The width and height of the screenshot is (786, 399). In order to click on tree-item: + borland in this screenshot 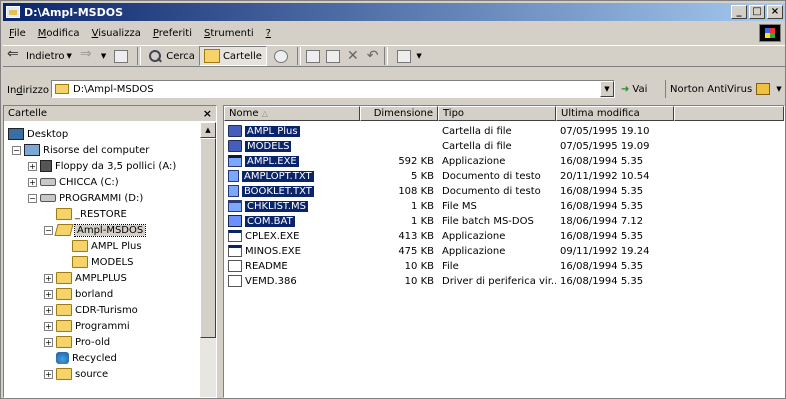, I will do `click(78, 294)`.